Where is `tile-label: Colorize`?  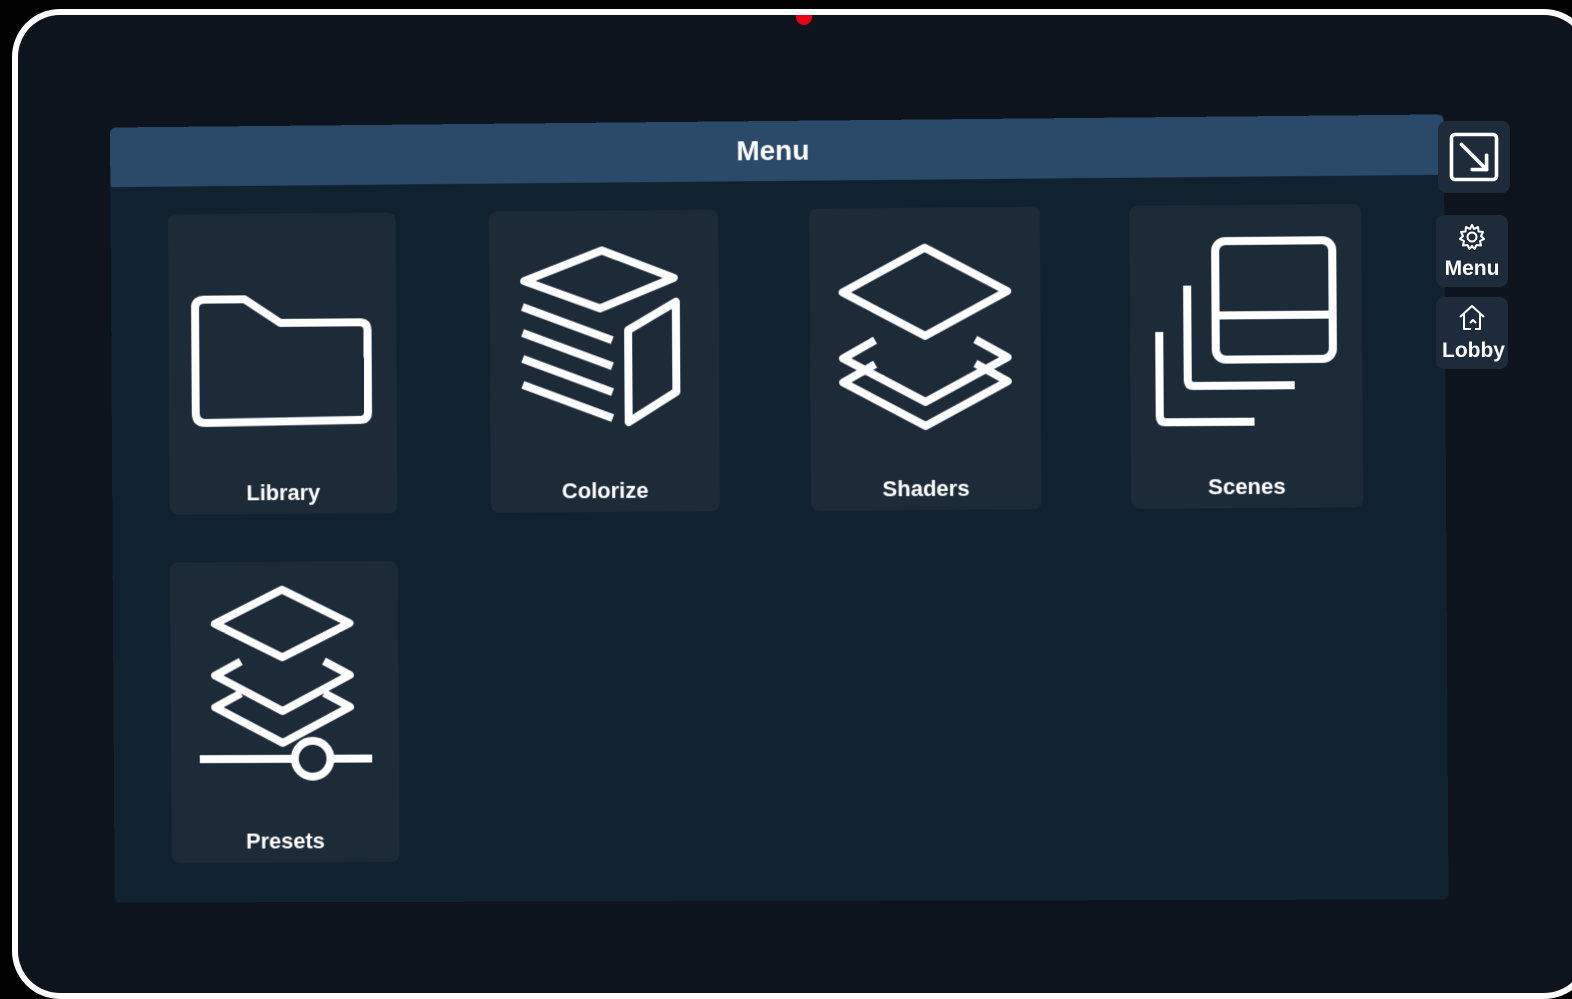 tile-label: Colorize is located at coordinates (605, 490).